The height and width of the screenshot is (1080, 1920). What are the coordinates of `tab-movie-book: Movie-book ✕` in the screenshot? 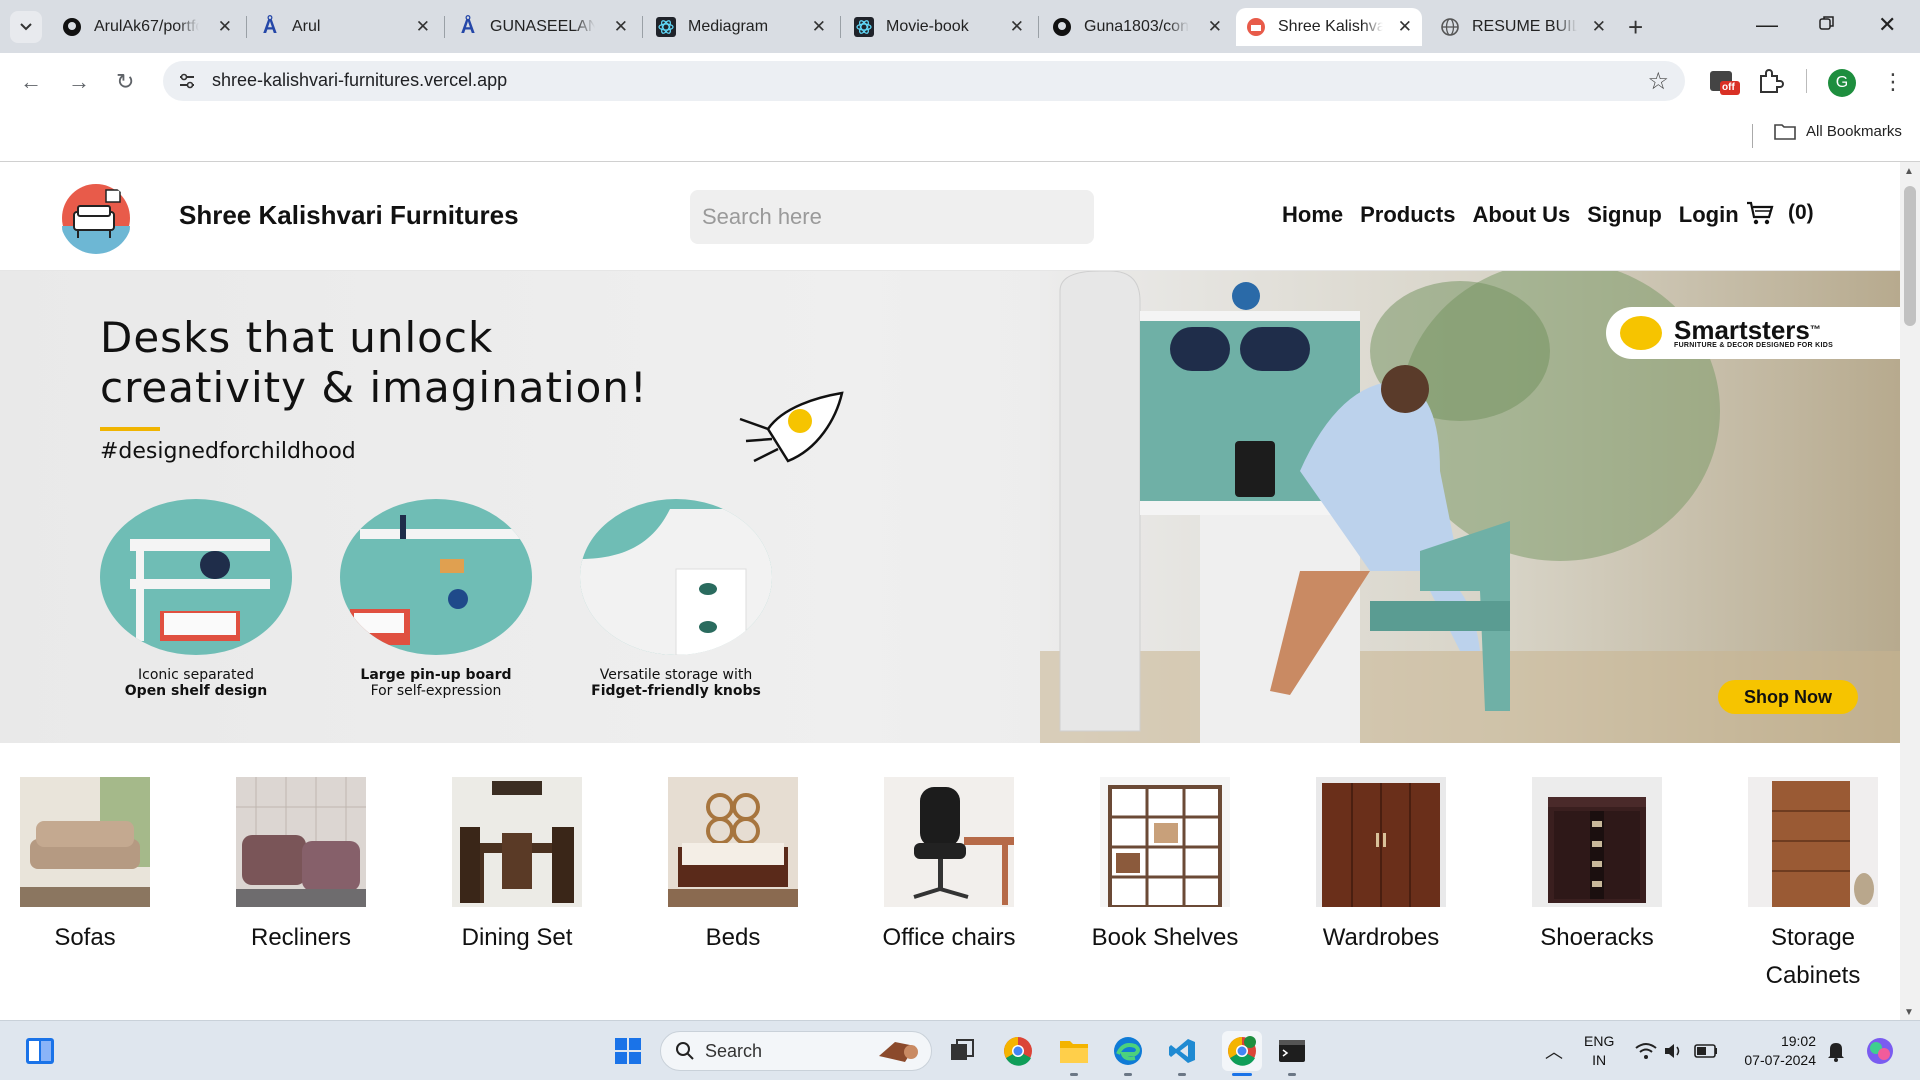 It's located at (939, 27).